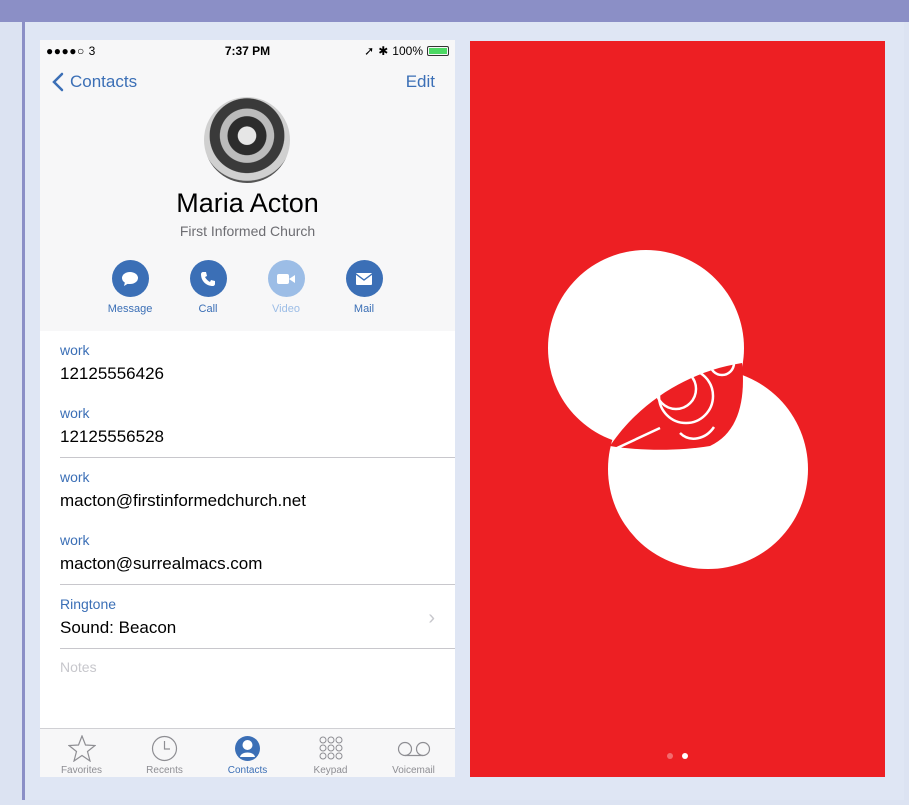 The width and height of the screenshot is (909, 805). I want to click on field-value: macton@firstinformedchurch.net, so click(183, 500).